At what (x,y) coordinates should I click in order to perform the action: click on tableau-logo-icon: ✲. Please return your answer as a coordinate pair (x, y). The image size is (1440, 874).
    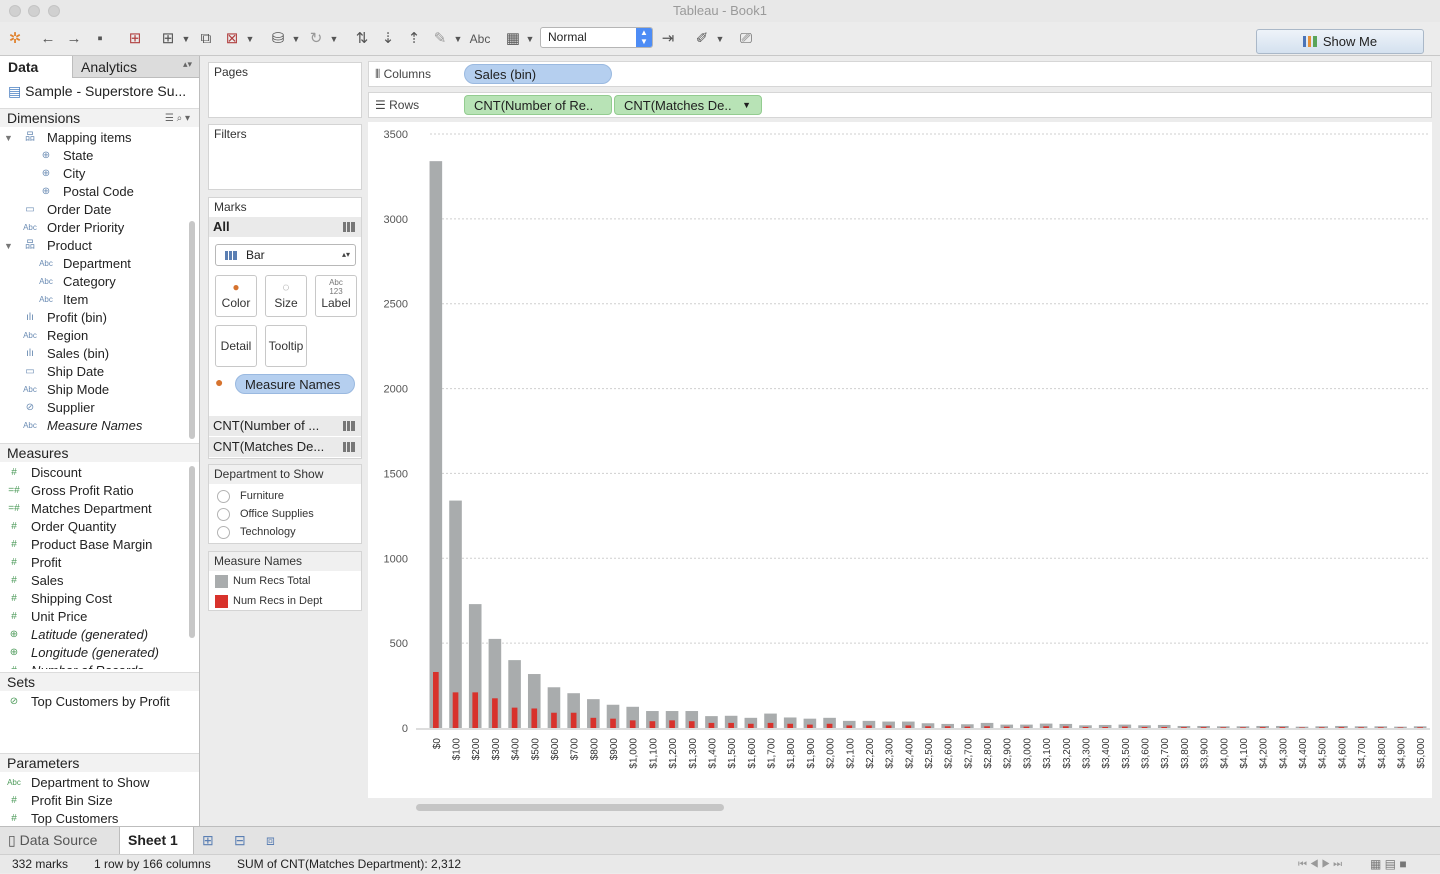
    Looking at the image, I should click on (15, 39).